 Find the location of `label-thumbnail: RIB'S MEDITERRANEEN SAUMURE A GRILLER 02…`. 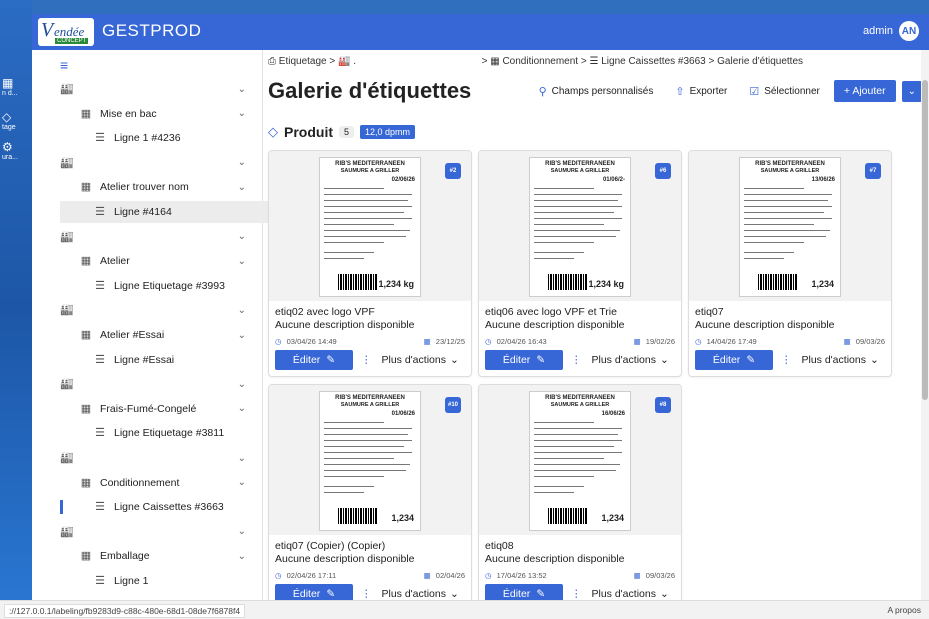

label-thumbnail: RIB'S MEDITERRANEEN SAUMURE A GRILLER 02… is located at coordinates (370, 226).